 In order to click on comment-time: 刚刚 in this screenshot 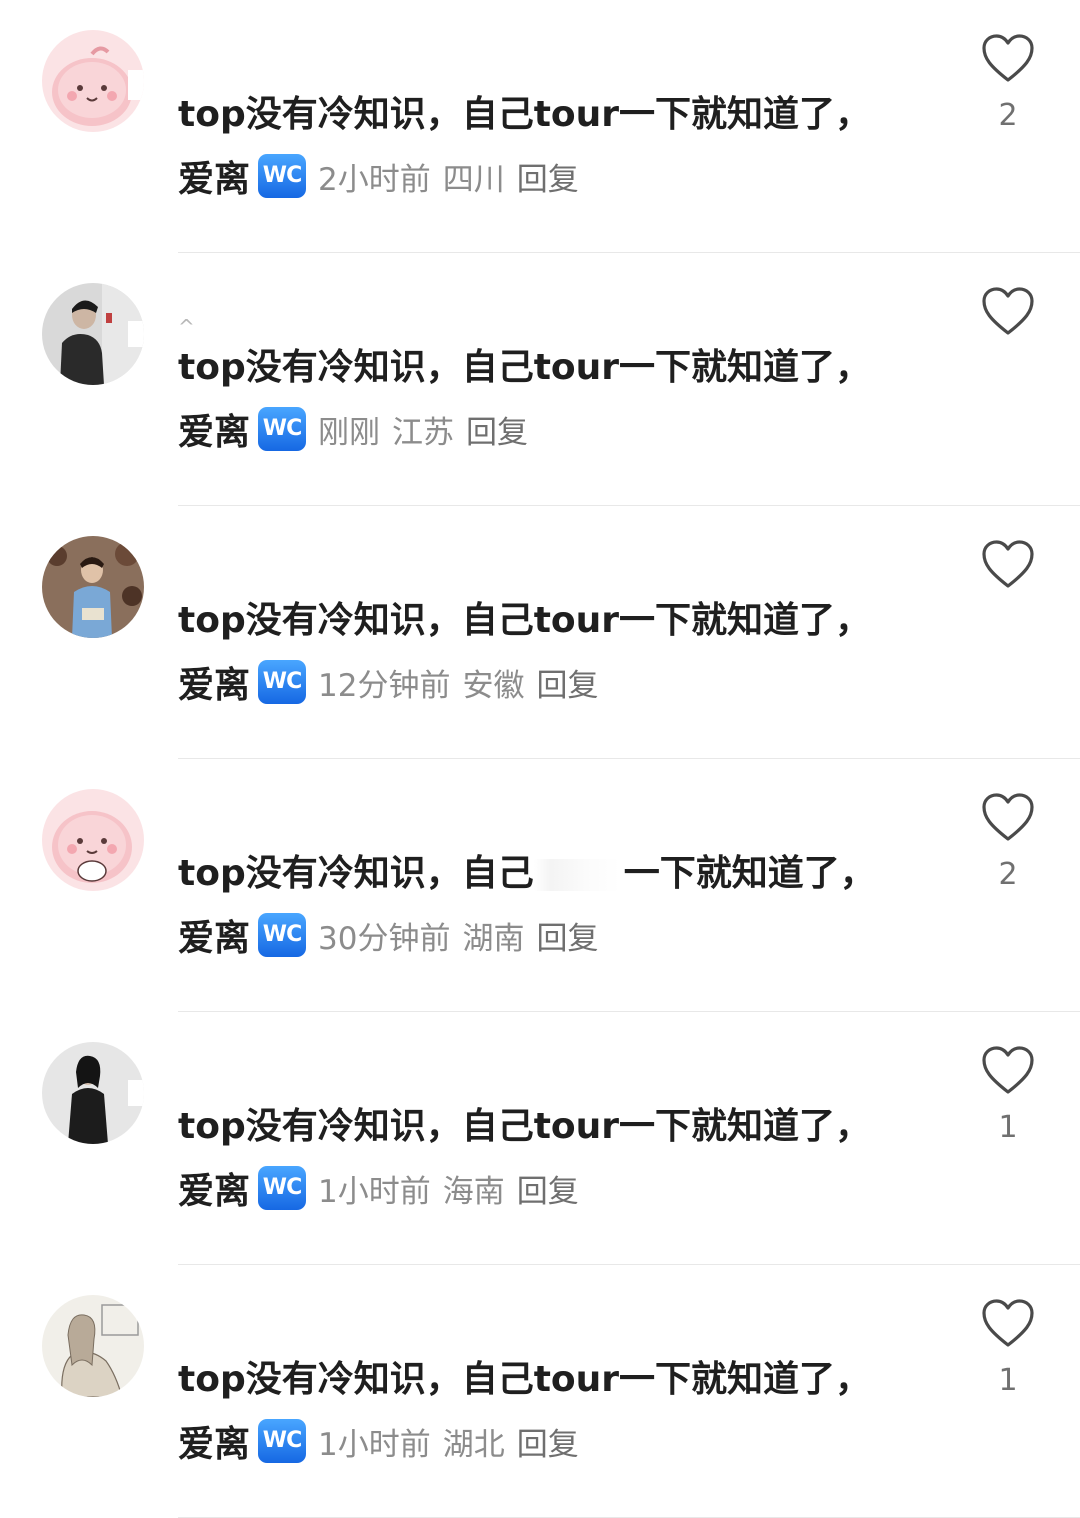, I will do `click(349, 432)`.